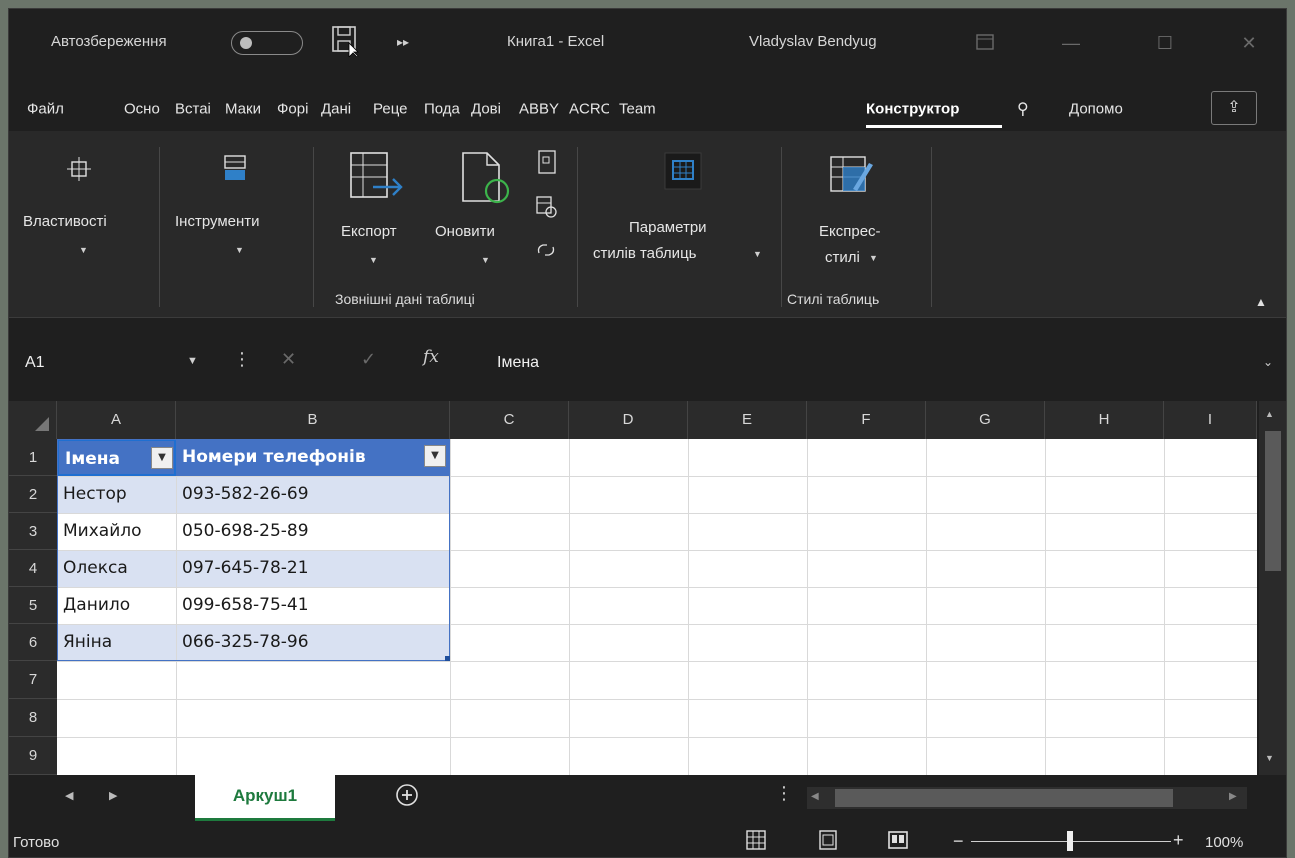  I want to click on row-header-4: 4, so click(33, 568).